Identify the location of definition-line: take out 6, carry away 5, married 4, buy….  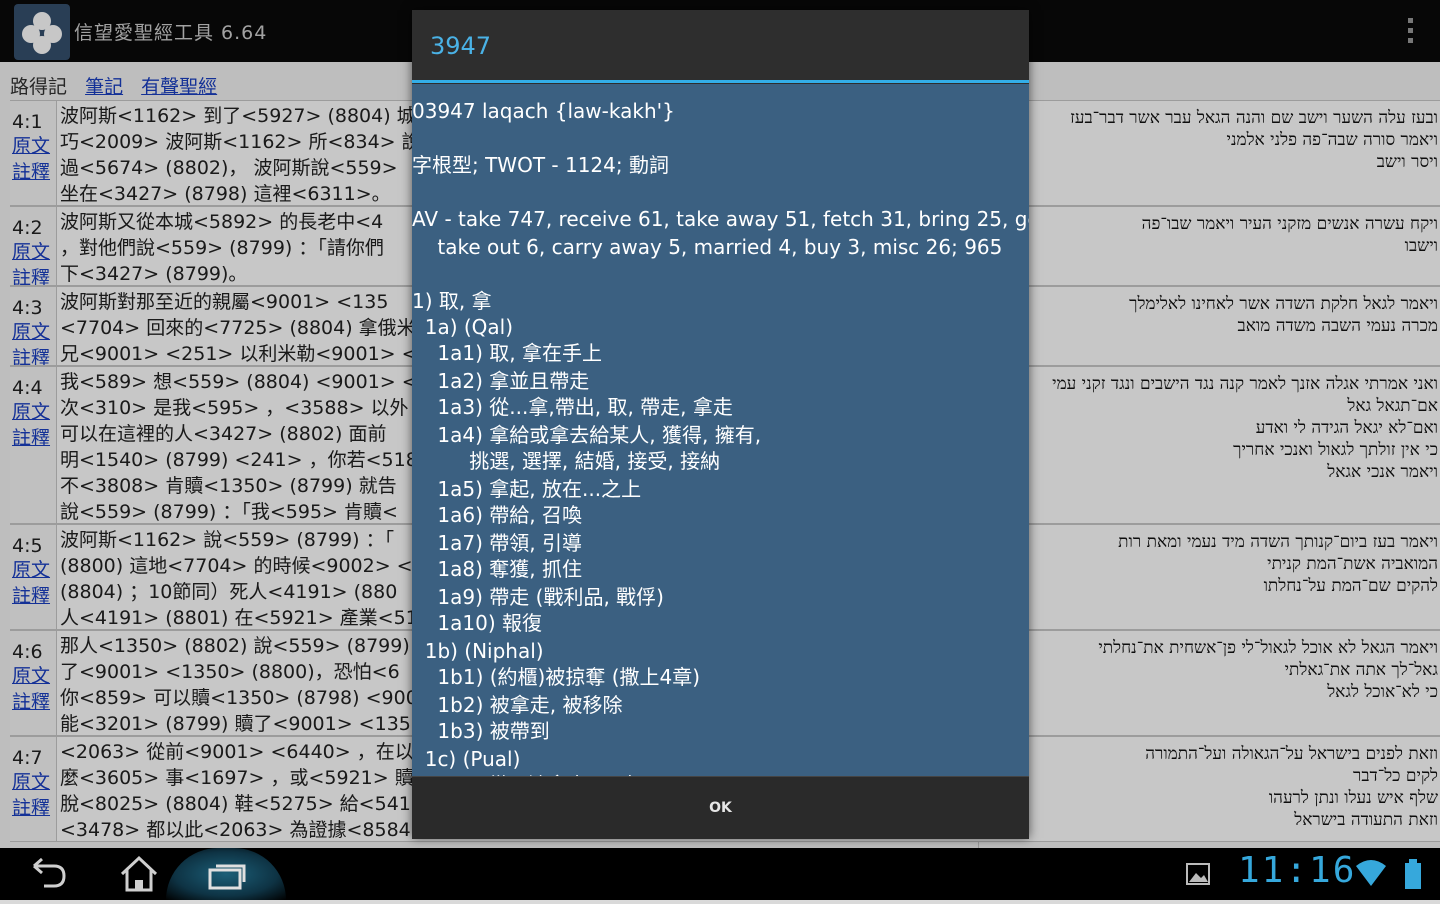
(707, 247).